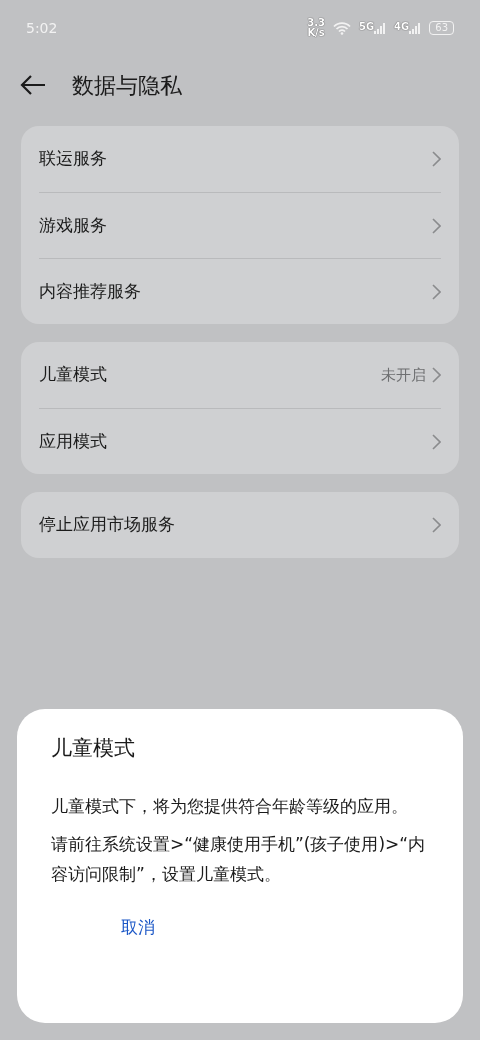  Describe the element at coordinates (316, 33) in the screenshot. I see `speed-unit: K/s` at that location.